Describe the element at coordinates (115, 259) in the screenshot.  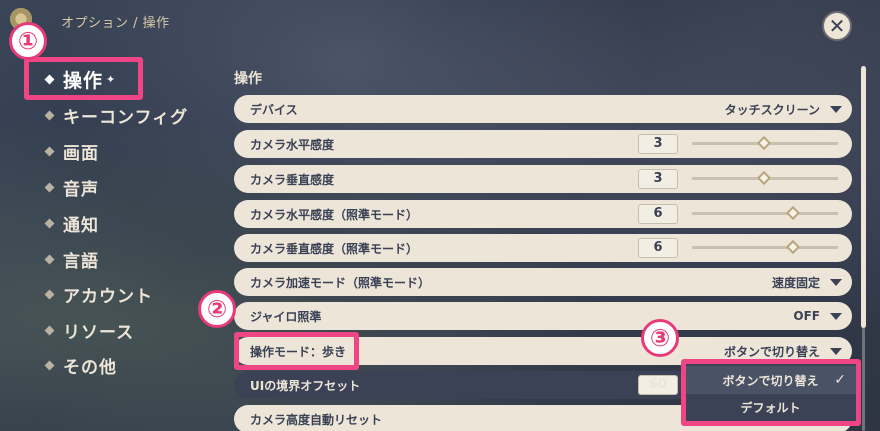
I see `sidebar-item-language: 言語` at that location.